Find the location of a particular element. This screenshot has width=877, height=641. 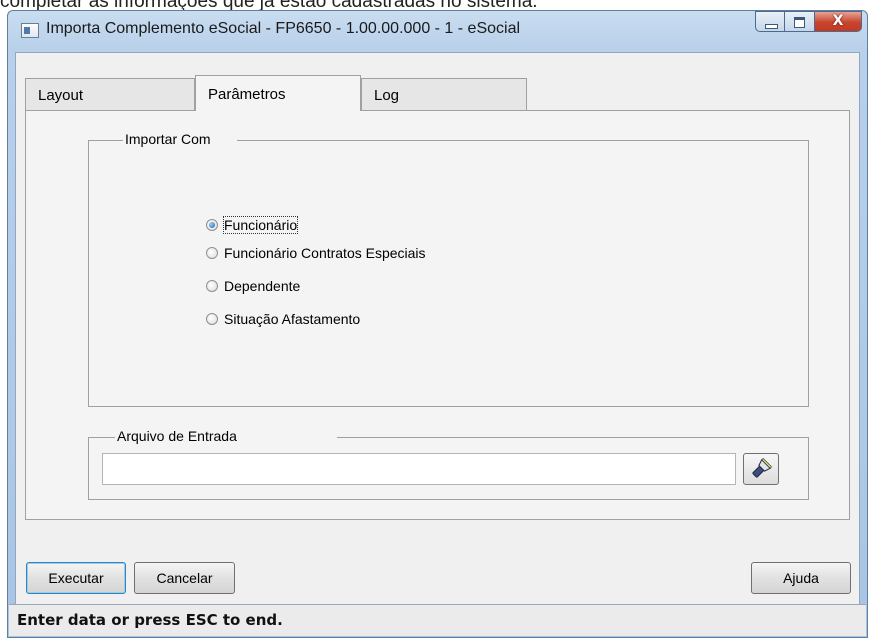

radio-funcionario-indicator is located at coordinates (212, 225).